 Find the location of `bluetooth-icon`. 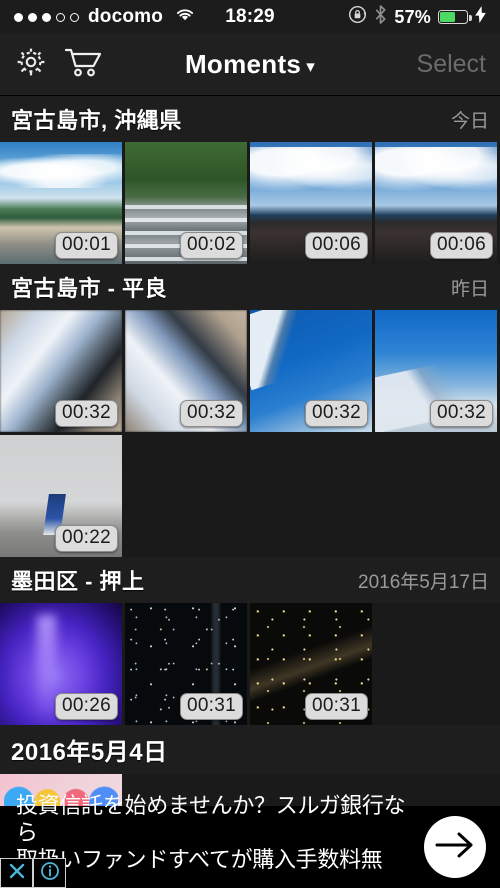

bluetooth-icon is located at coordinates (380, 17).